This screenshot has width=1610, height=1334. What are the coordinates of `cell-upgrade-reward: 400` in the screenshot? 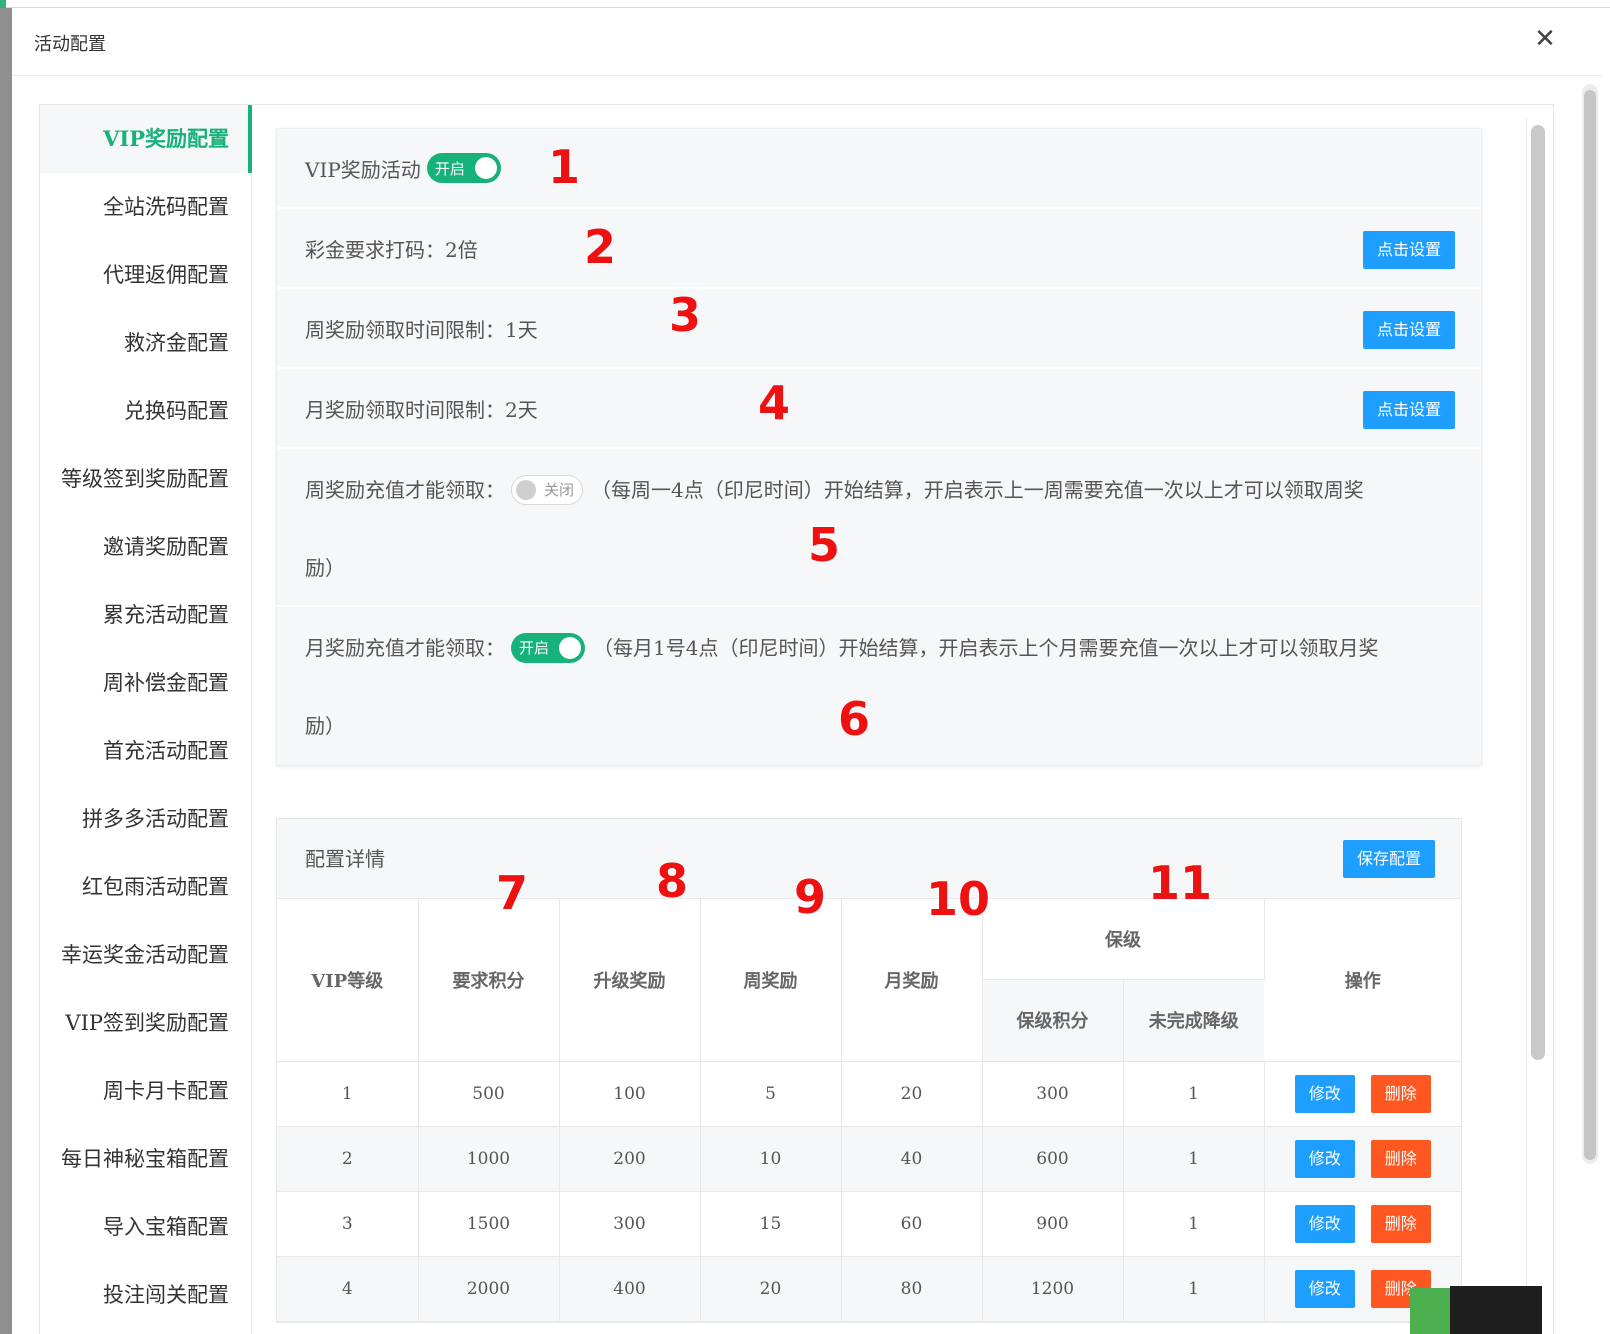 It's located at (630, 1289).